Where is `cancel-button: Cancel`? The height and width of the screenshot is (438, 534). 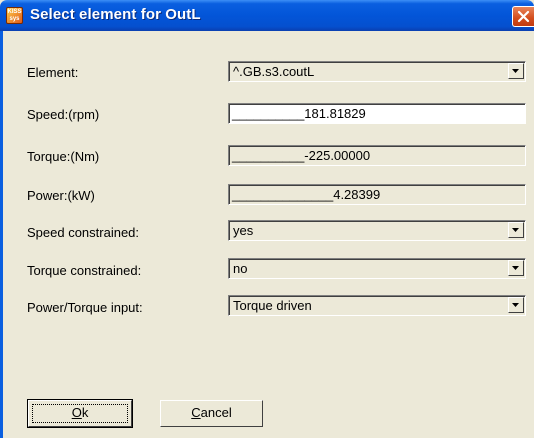 cancel-button: Cancel is located at coordinates (211, 413).